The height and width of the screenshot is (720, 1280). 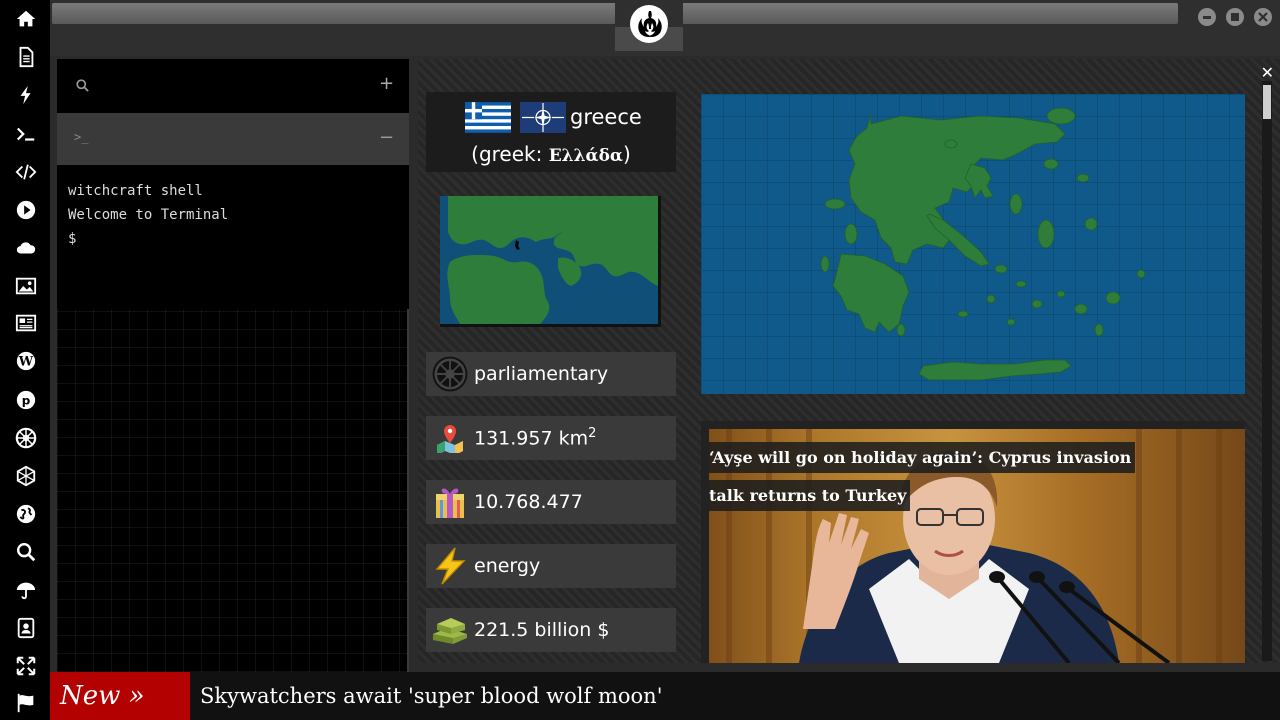 What do you see at coordinates (386, 83) in the screenshot?
I see `add-terminal-button: +` at bounding box center [386, 83].